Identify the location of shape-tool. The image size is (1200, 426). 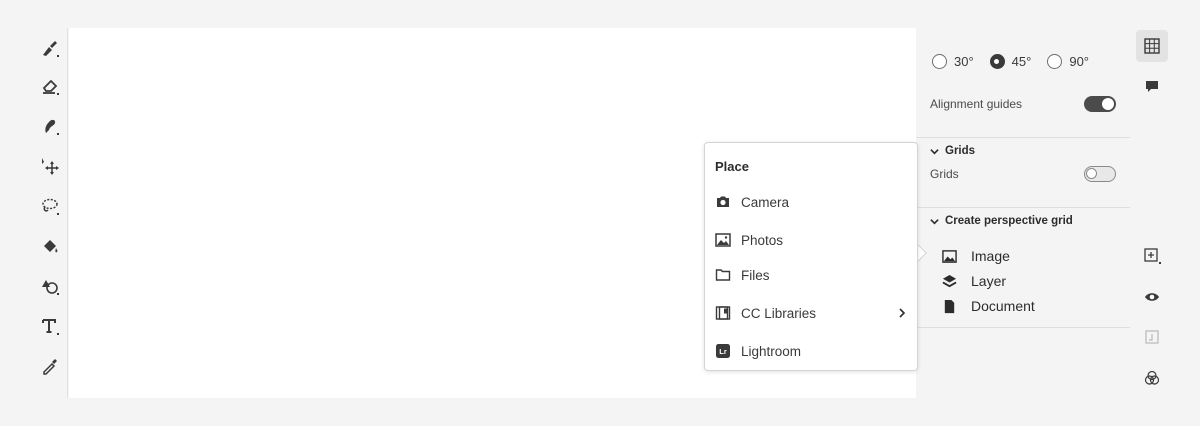
(50, 286).